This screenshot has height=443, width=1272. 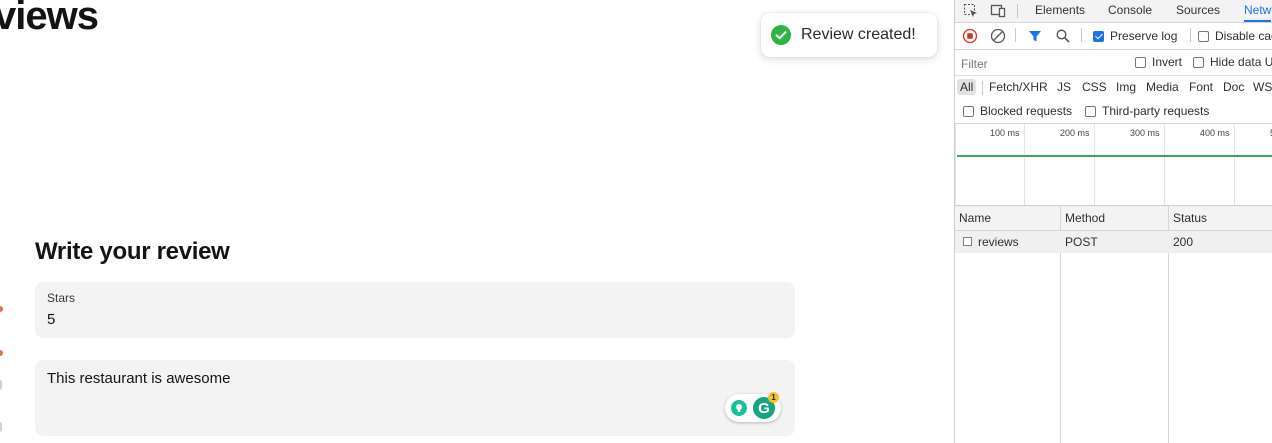 I want to click on type-doc: Doc, so click(x=1233, y=87).